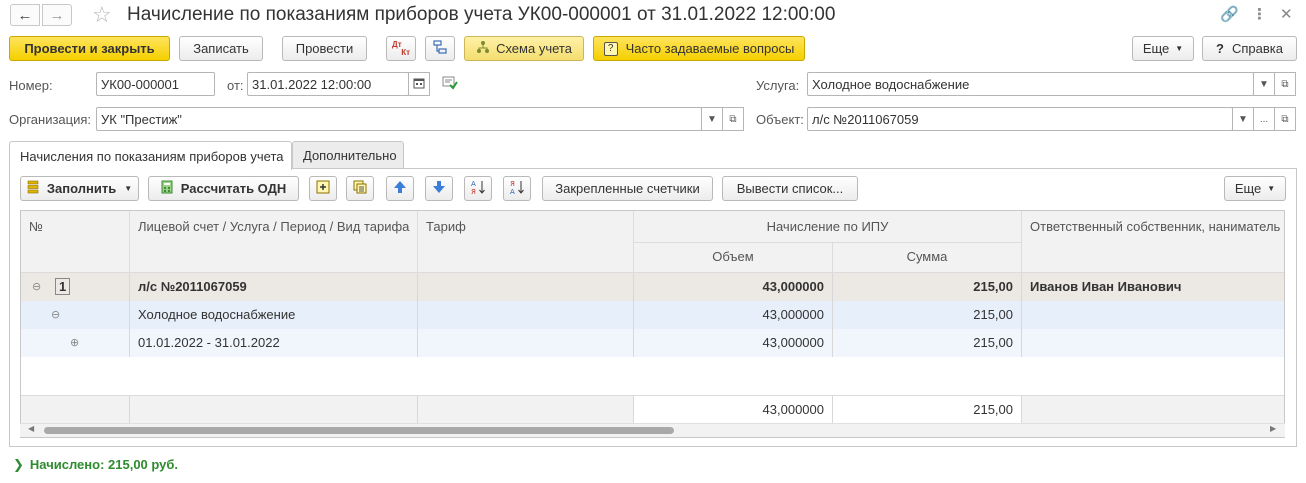 The height and width of the screenshot is (483, 1306). Describe the element at coordinates (780, 119) in the screenshot. I see `object-label: Объект:` at that location.